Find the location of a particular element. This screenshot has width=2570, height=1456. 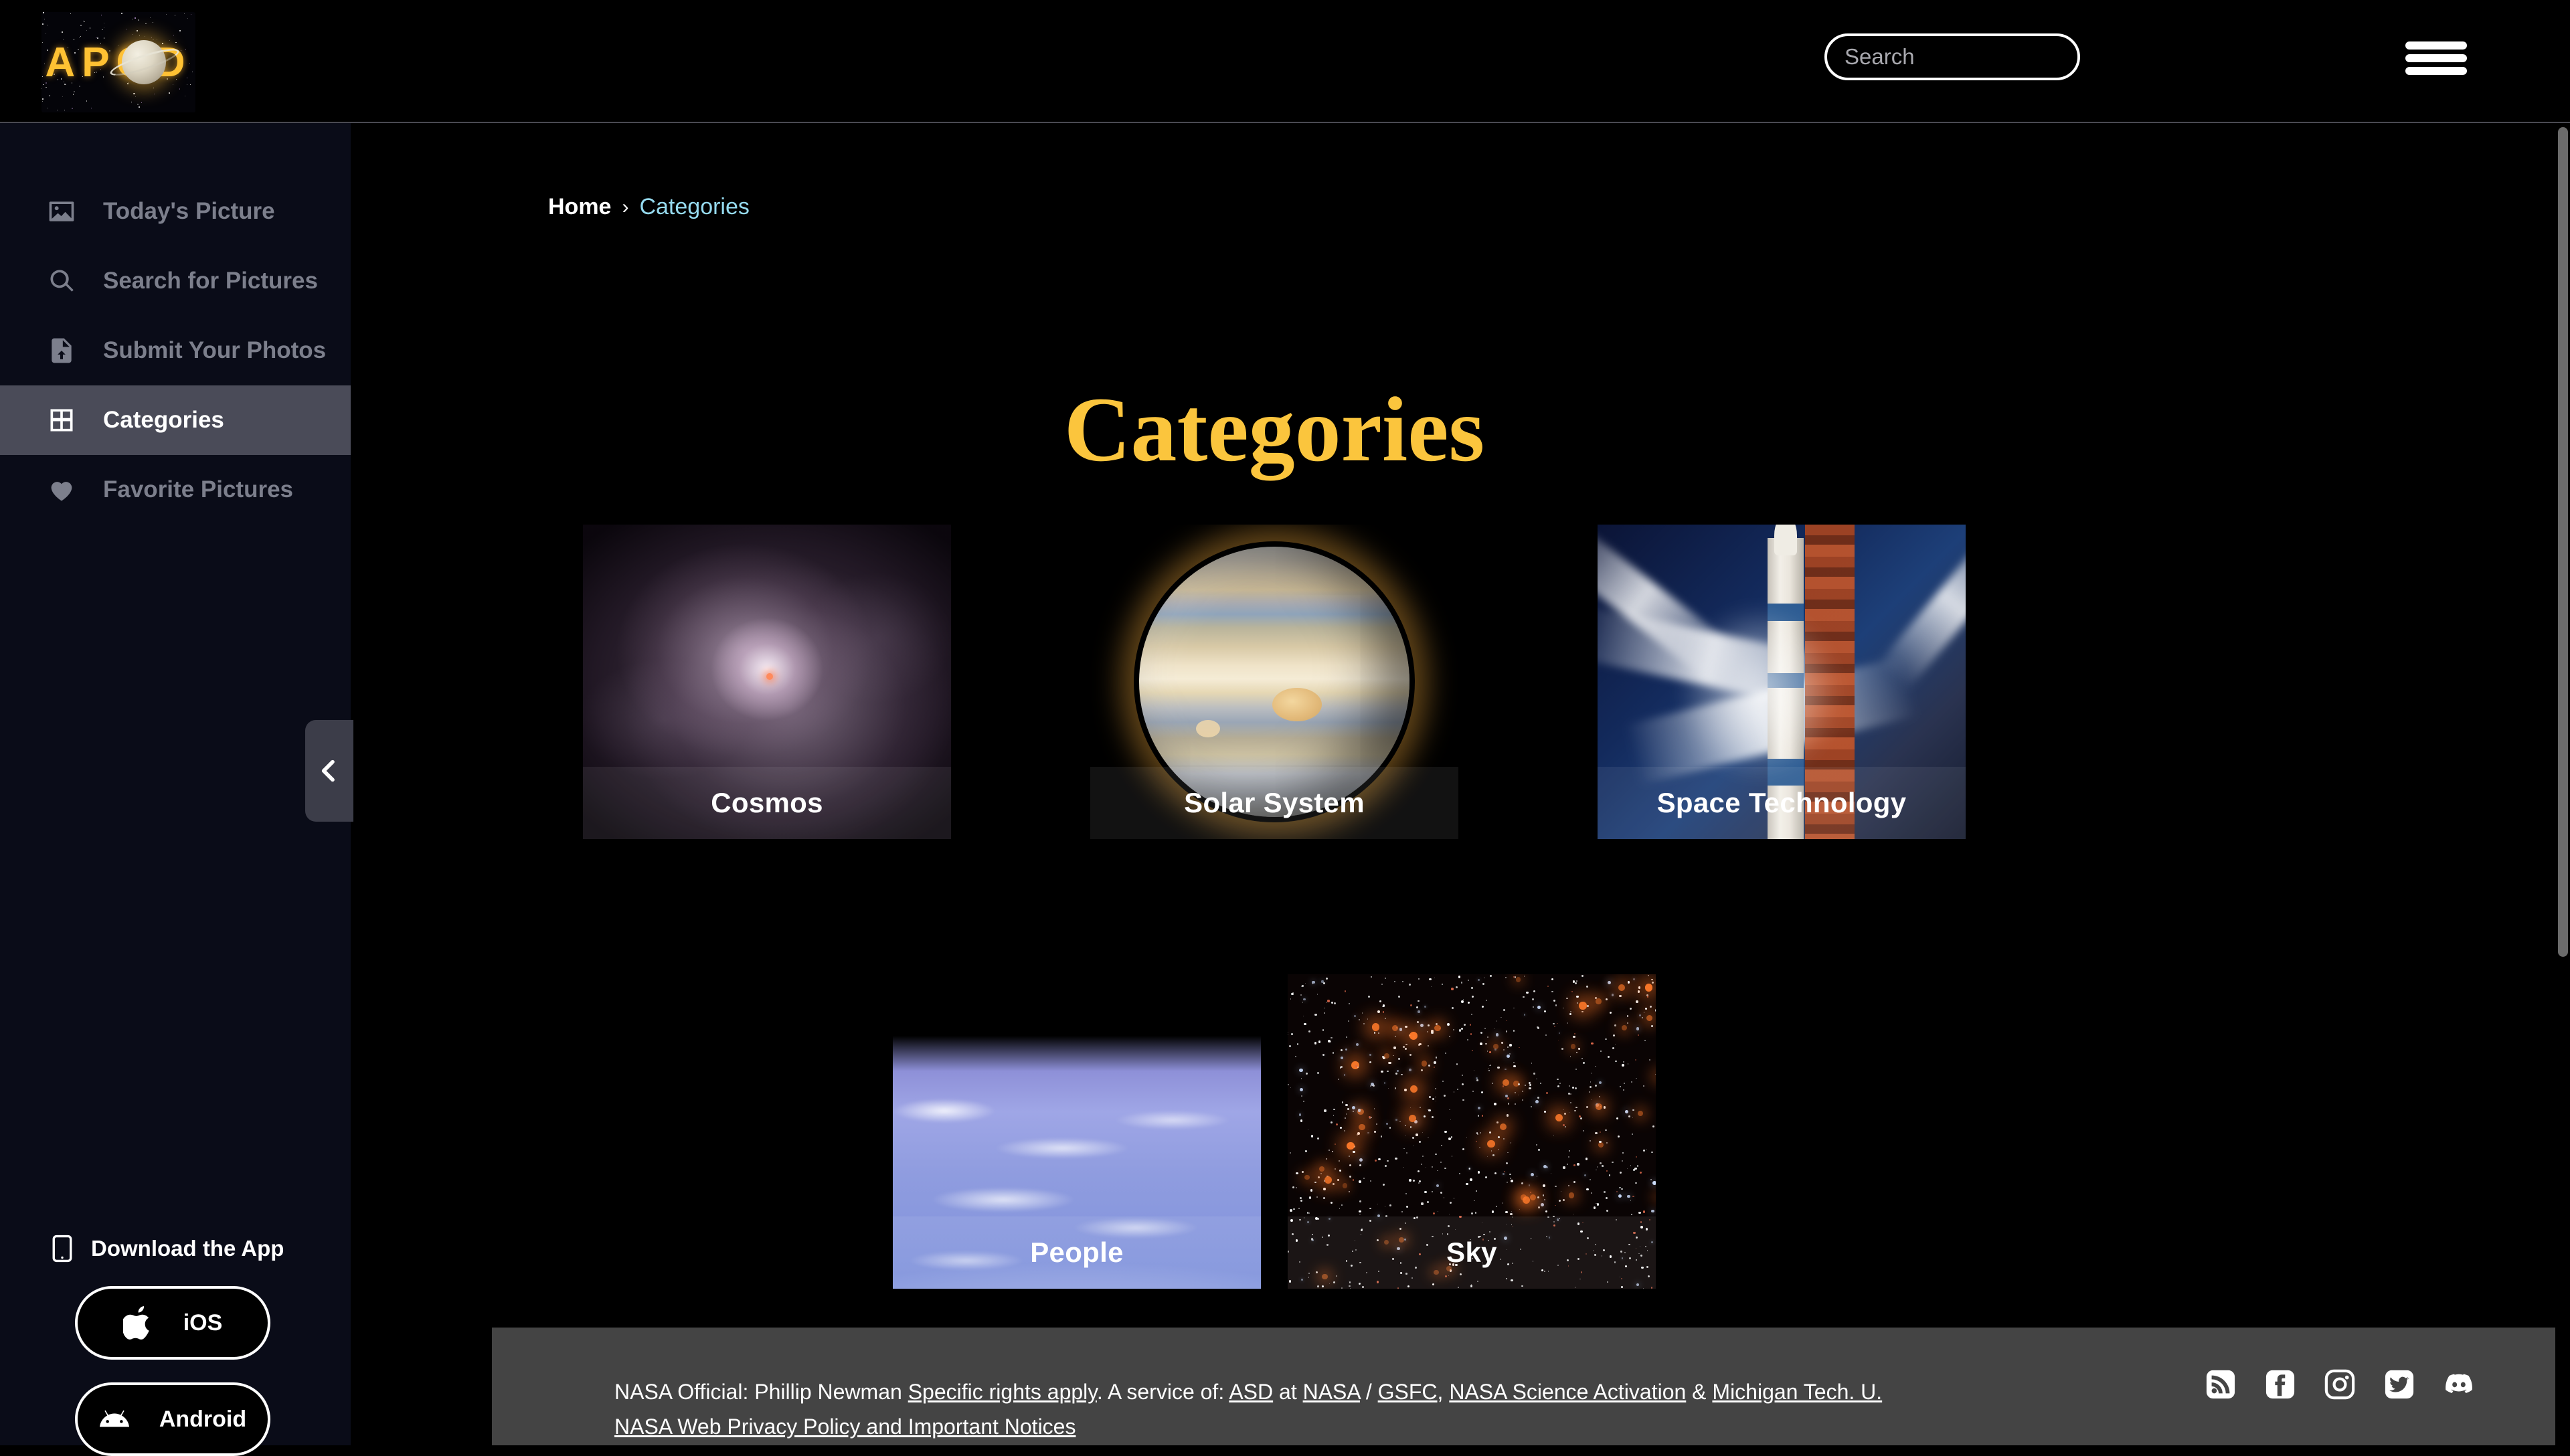

rocket-nose-cone is located at coordinates (1785, 540).